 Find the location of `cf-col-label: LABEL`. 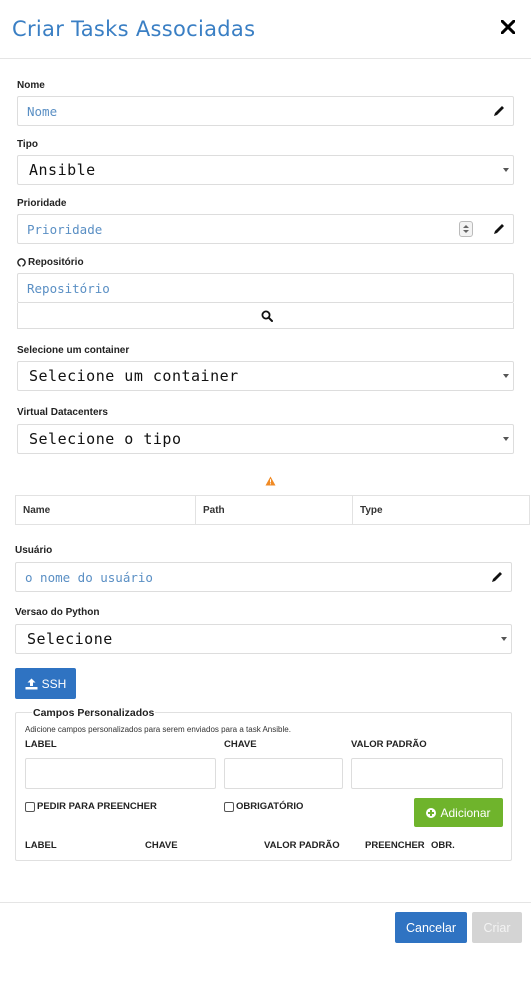

cf-col-label: LABEL is located at coordinates (41, 845).